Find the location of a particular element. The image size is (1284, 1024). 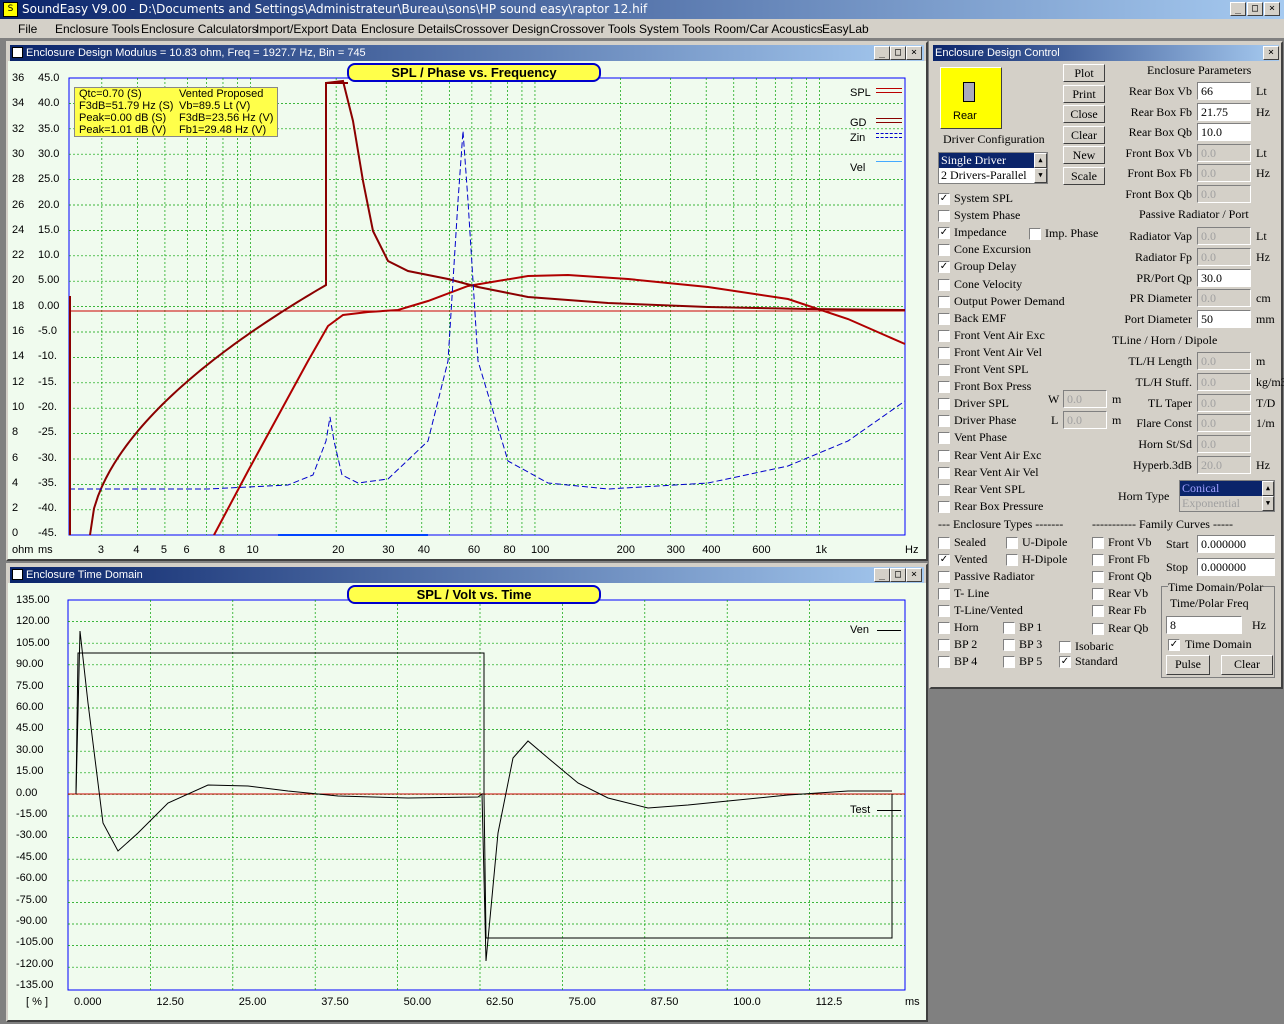

menu-import-export: Import/Export Data is located at coordinates (306, 29).